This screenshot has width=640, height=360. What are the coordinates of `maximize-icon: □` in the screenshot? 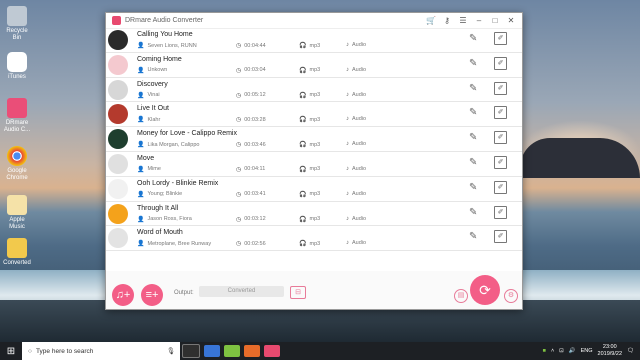 It's located at (495, 20).